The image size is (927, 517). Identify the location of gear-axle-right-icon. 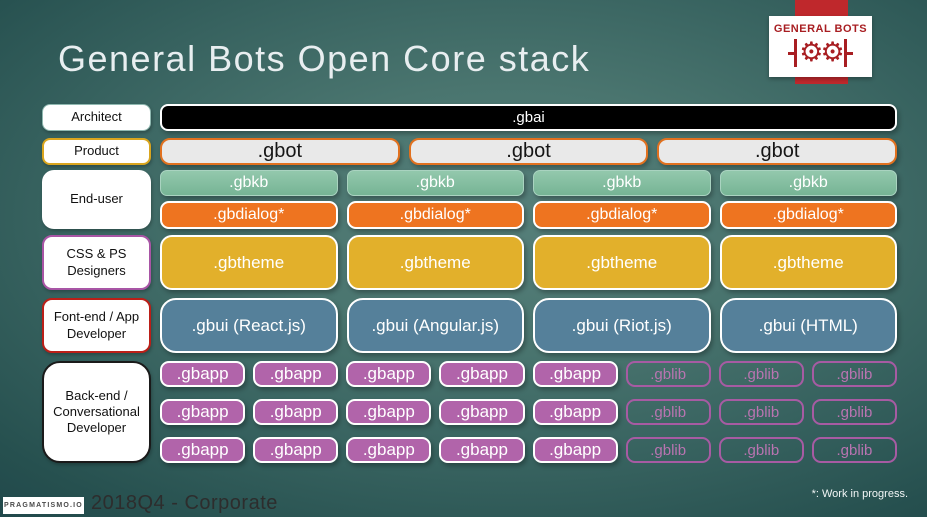
(848, 53).